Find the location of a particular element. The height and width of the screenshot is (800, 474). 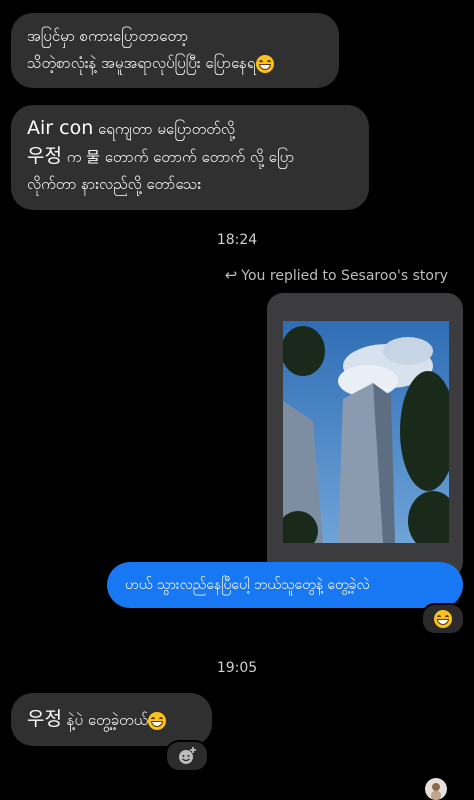

reply-arrow-icon: ↩ is located at coordinates (231, 275).